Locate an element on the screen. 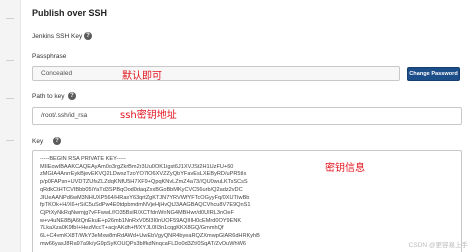  passphrase-label: Passphrase is located at coordinates (49, 56).